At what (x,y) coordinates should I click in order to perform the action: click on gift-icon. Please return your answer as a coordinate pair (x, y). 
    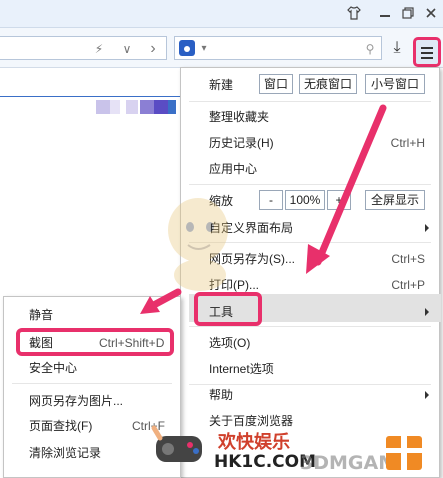
    Looking at the image, I should click on (404, 453).